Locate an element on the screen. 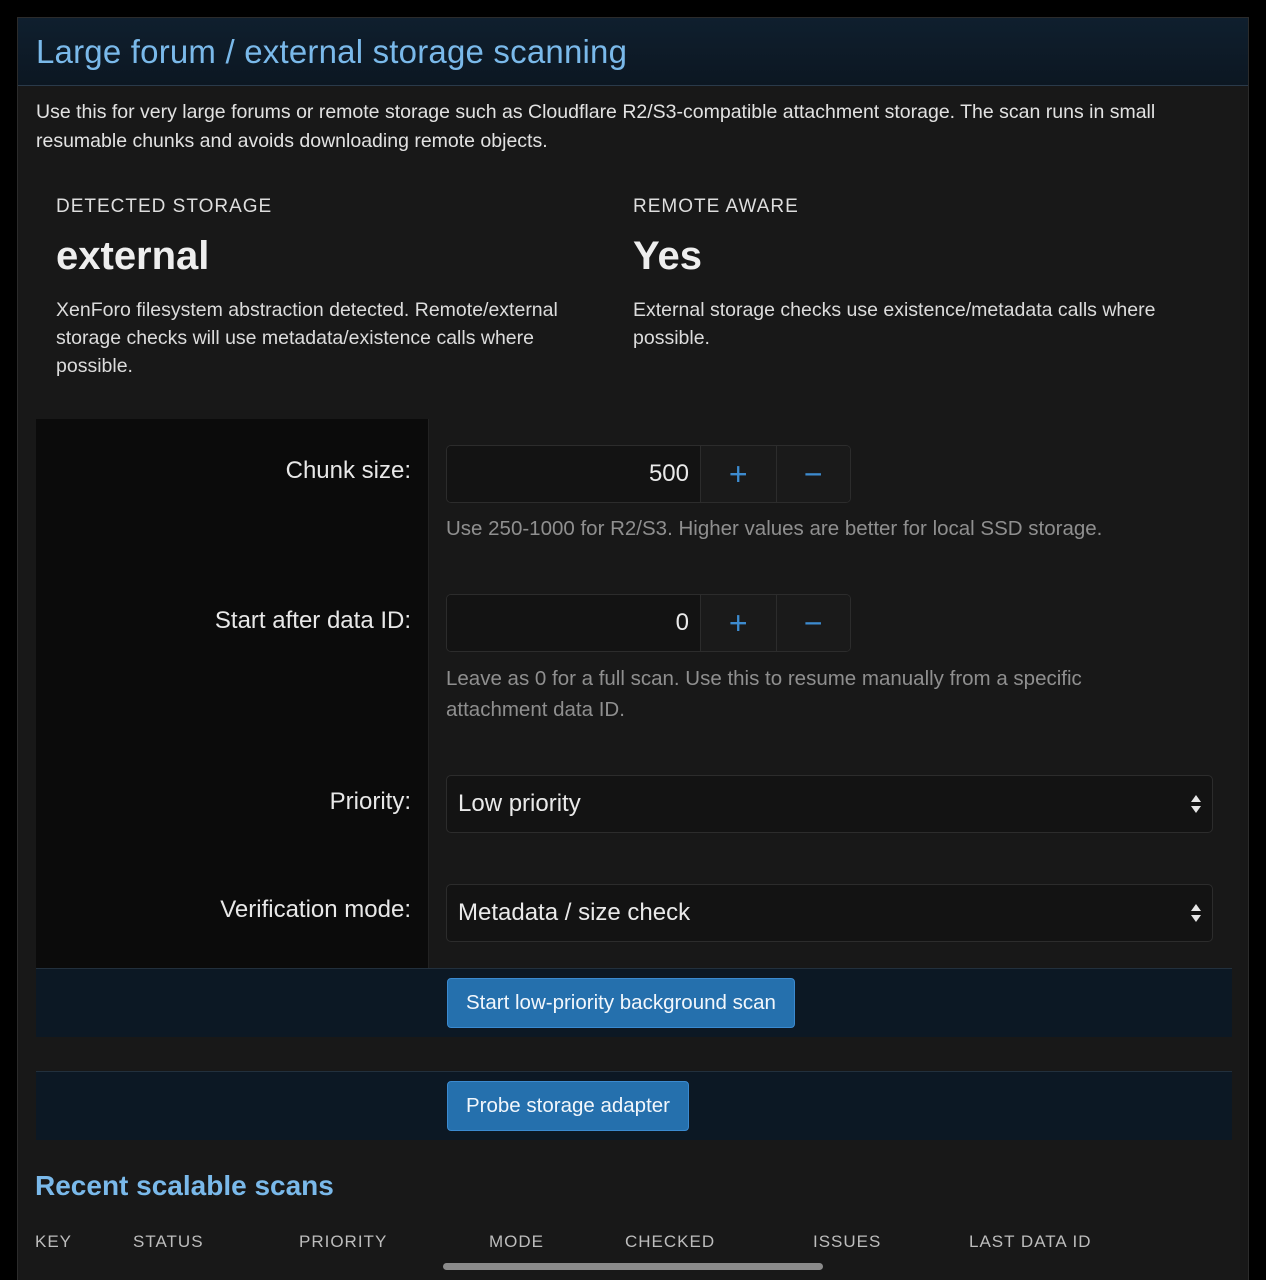 Image resolution: width=1266 pixels, height=1280 pixels. column-header: LAST DATA ID is located at coordinates (1030, 1241).